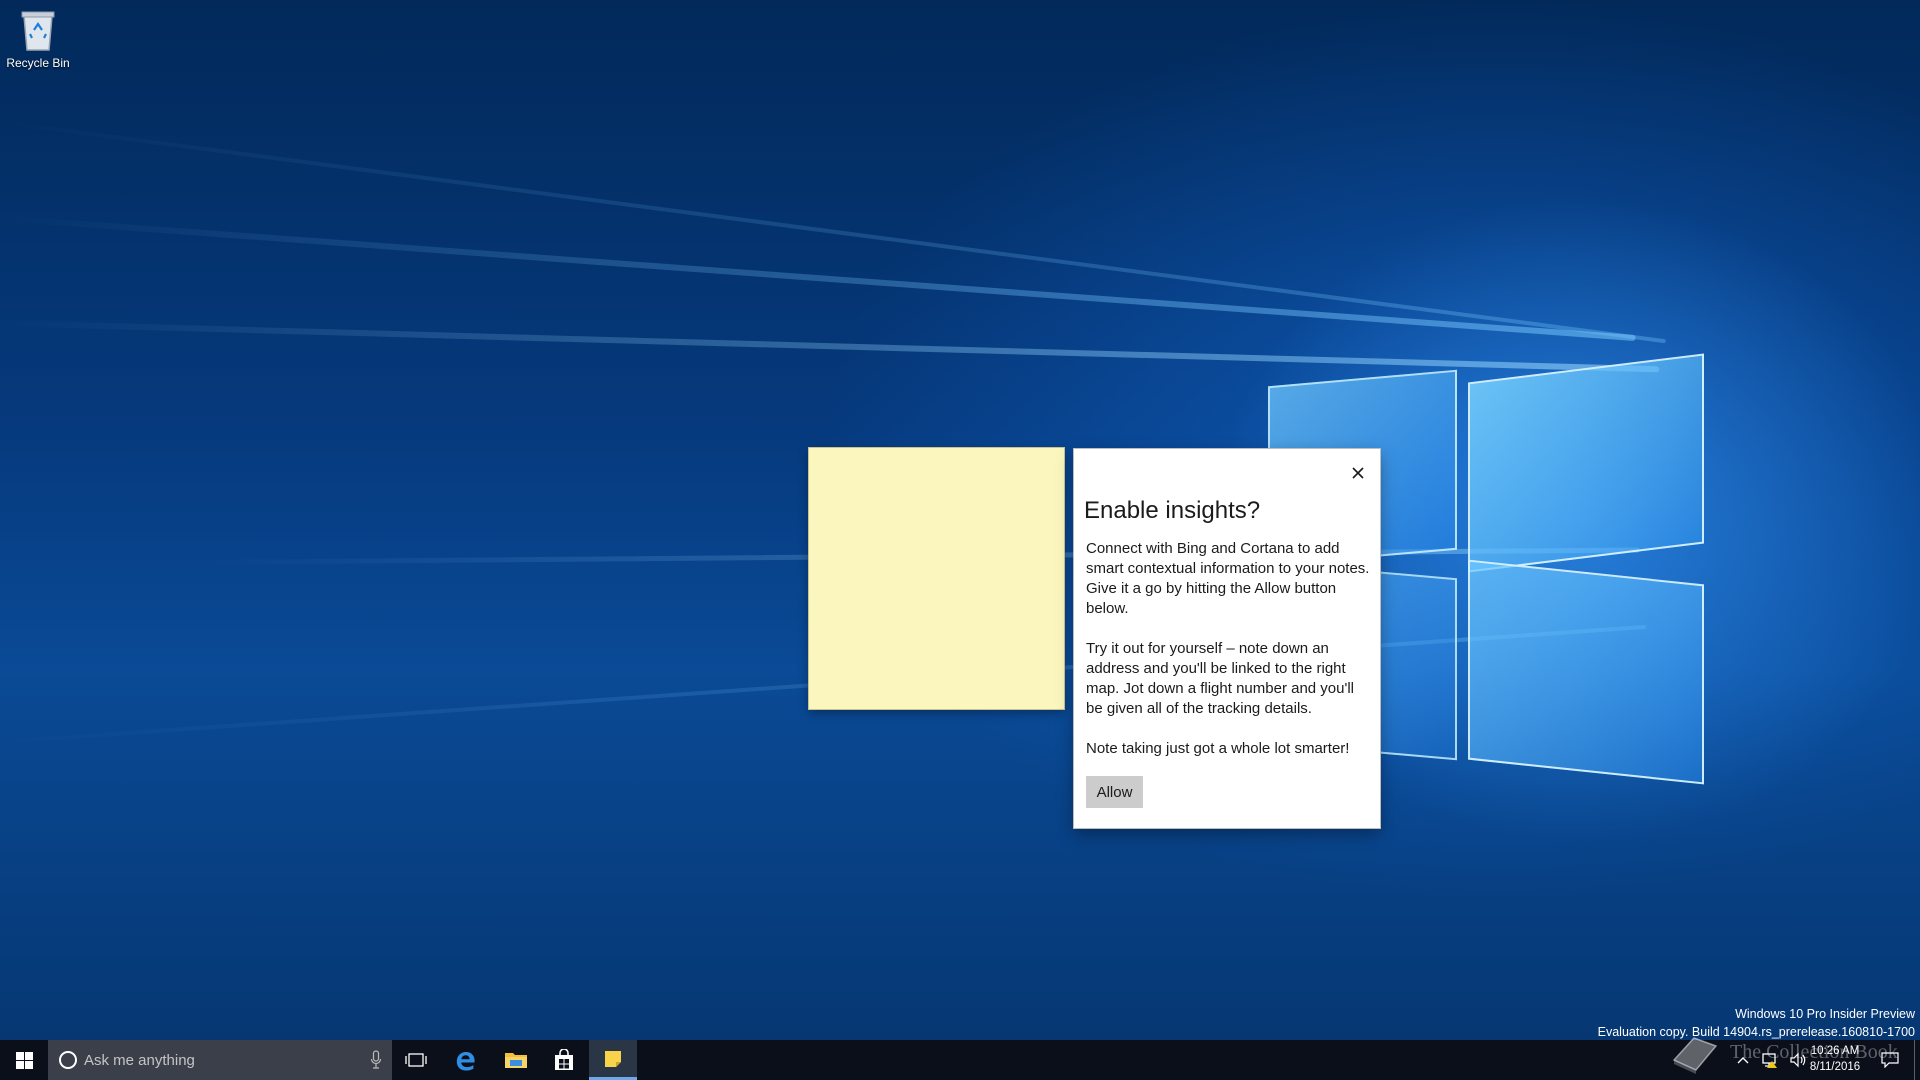  I want to click on sticky-note, so click(936, 578).